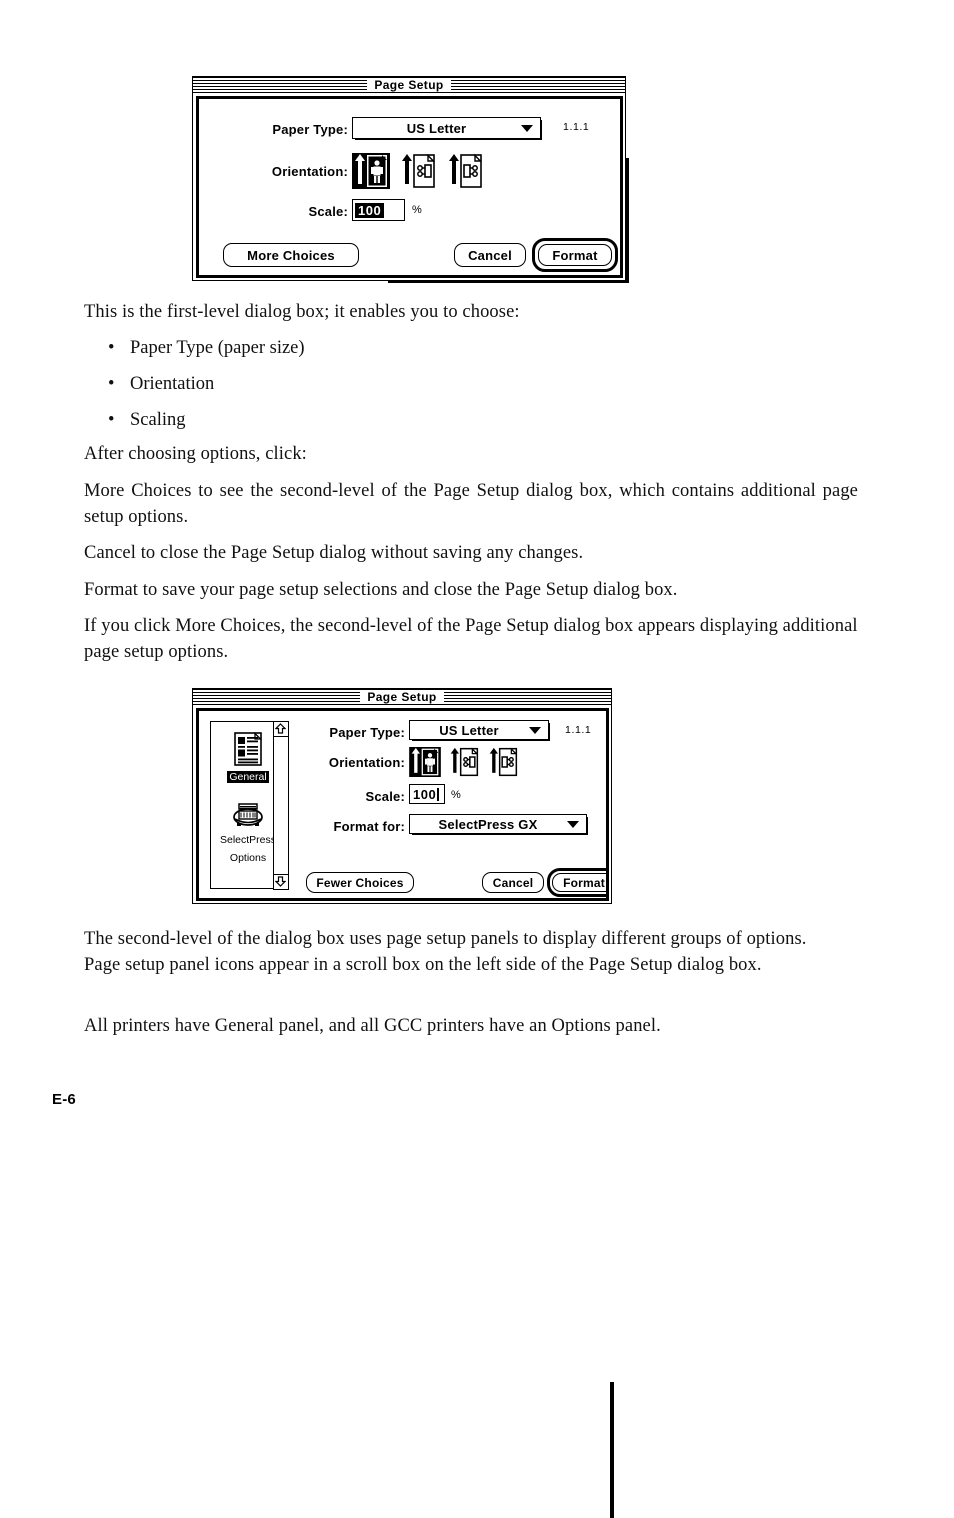 This screenshot has height=1518, width=954. I want to click on panel-scroll-box: General SelectPress Options, so click(249, 805).